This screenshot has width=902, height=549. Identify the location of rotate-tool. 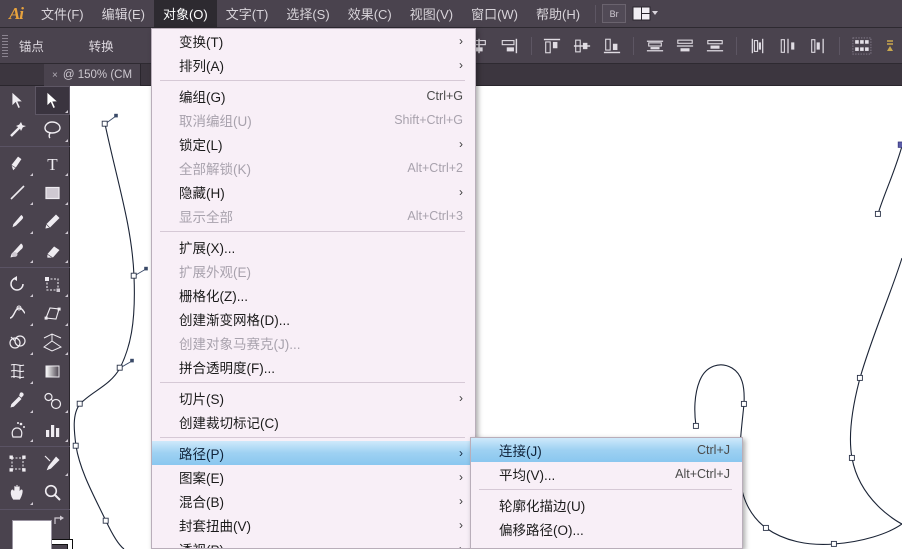
(17, 284).